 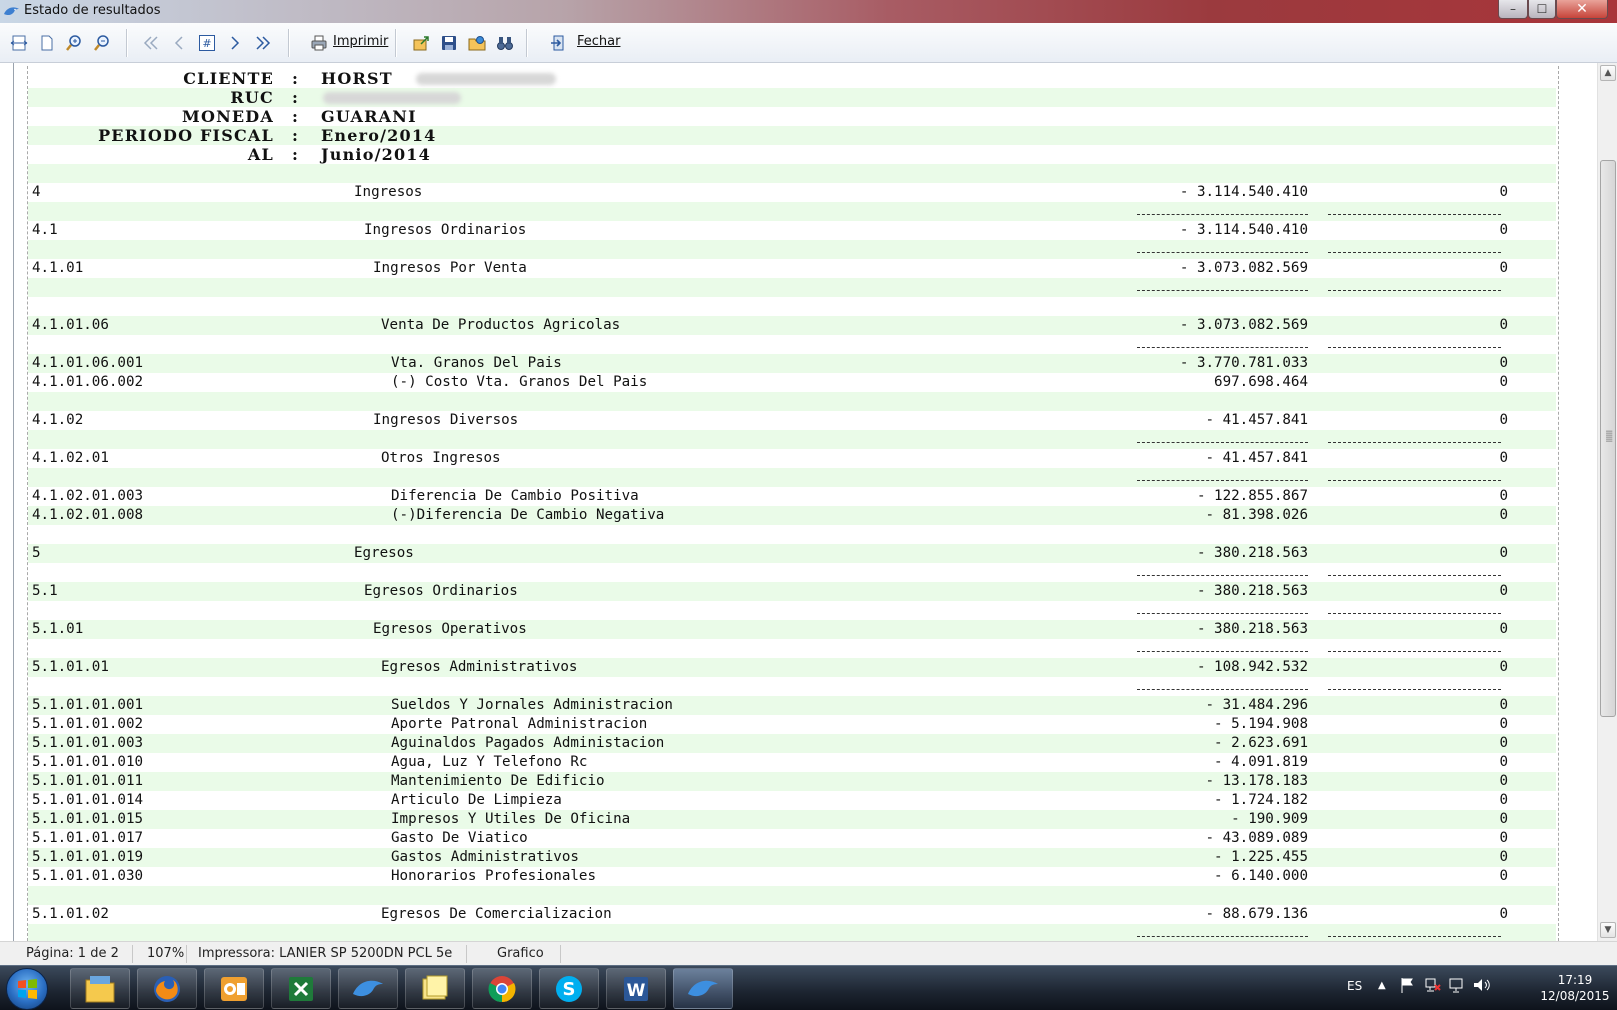 What do you see at coordinates (167, 988) in the screenshot?
I see `taskbar-firefox` at bounding box center [167, 988].